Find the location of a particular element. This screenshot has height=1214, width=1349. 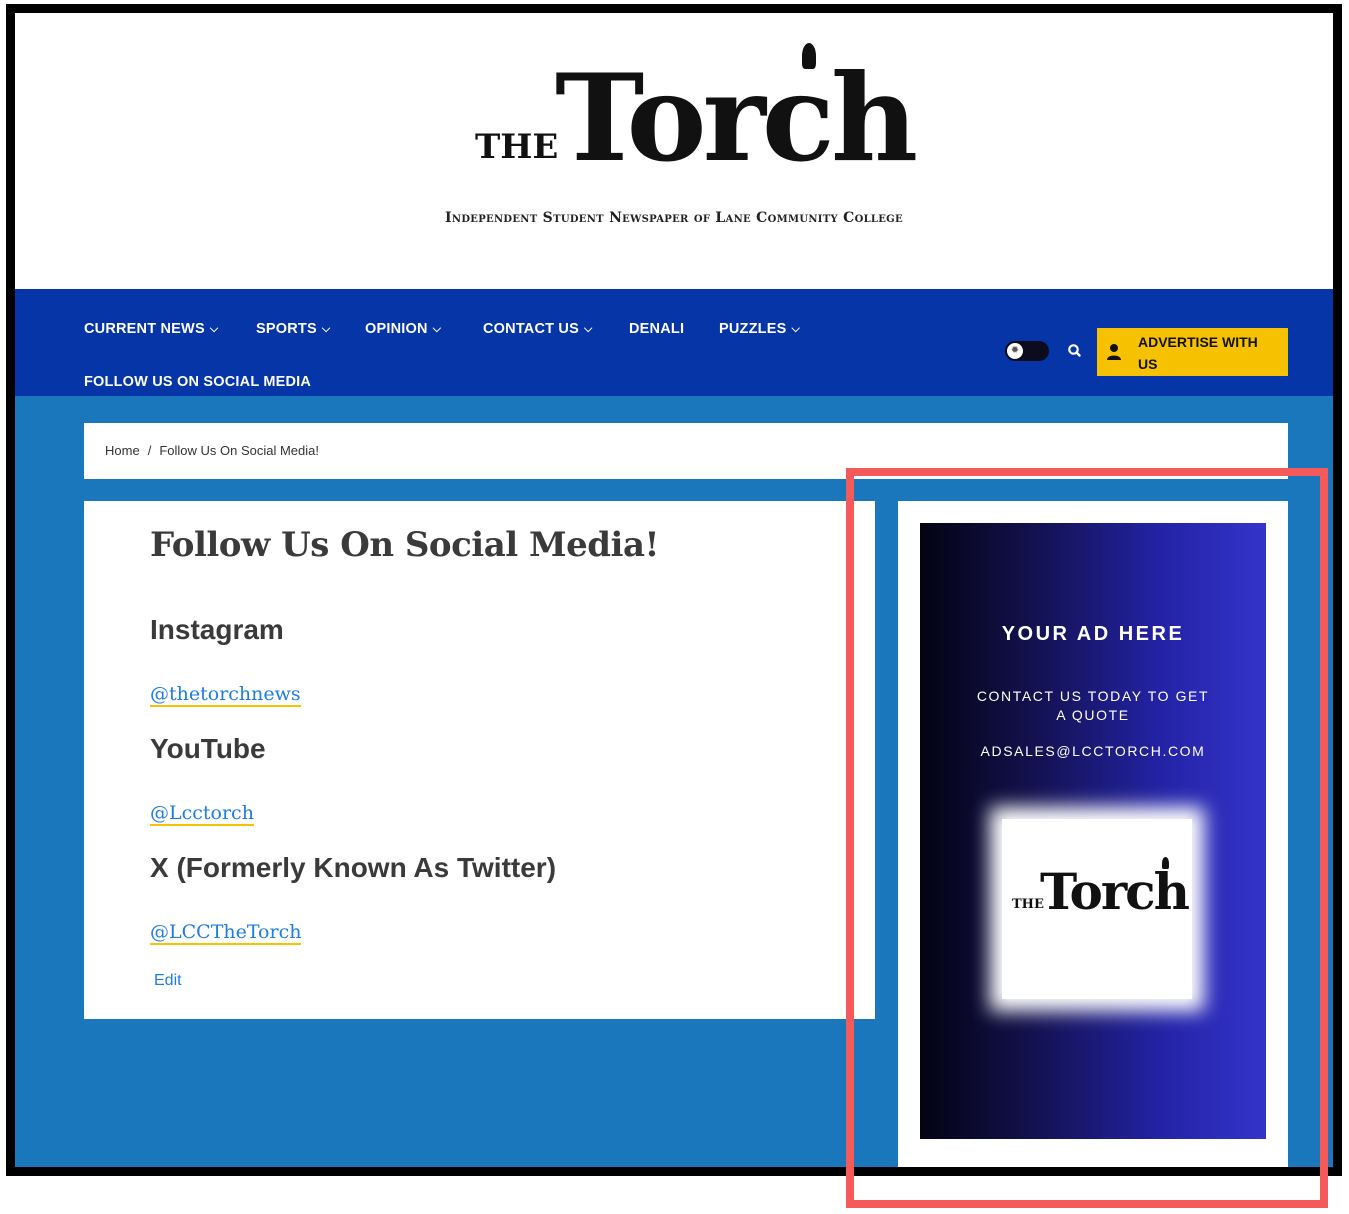

nav-item-current-news: CURRENT NEWS ⌵ is located at coordinates (151, 329).